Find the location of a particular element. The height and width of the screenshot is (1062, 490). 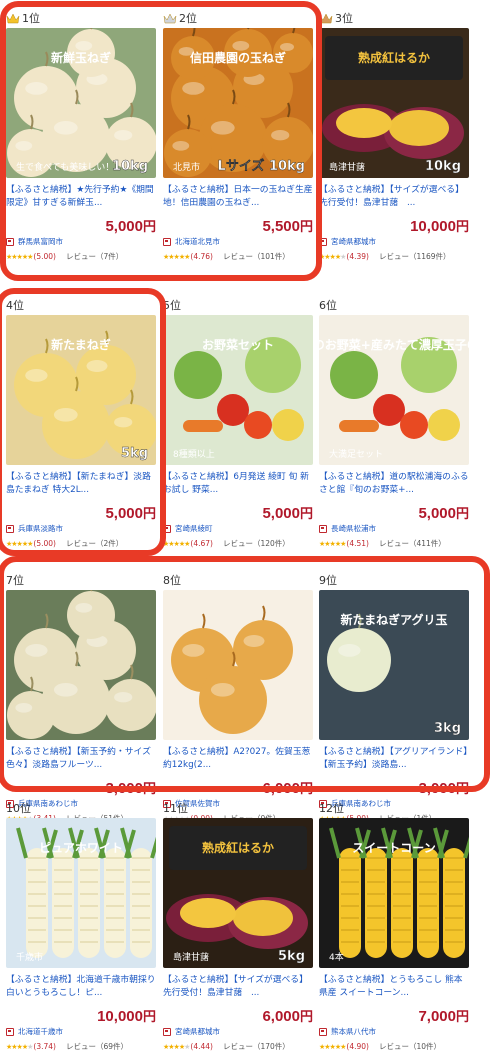

product-image: スイートコーン 4本 is located at coordinates (394, 893).